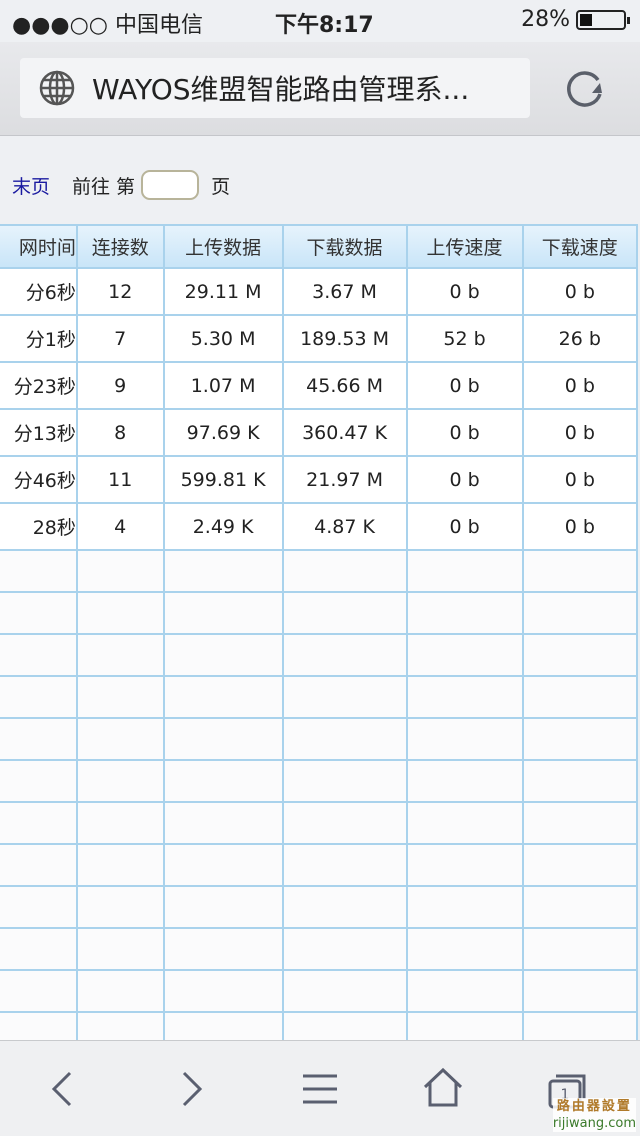 Image resolution: width=640 pixels, height=1136 pixels. I want to click on table-row: 28秒 4 2.49 K 4.87 K0 b0 b, so click(319, 526).